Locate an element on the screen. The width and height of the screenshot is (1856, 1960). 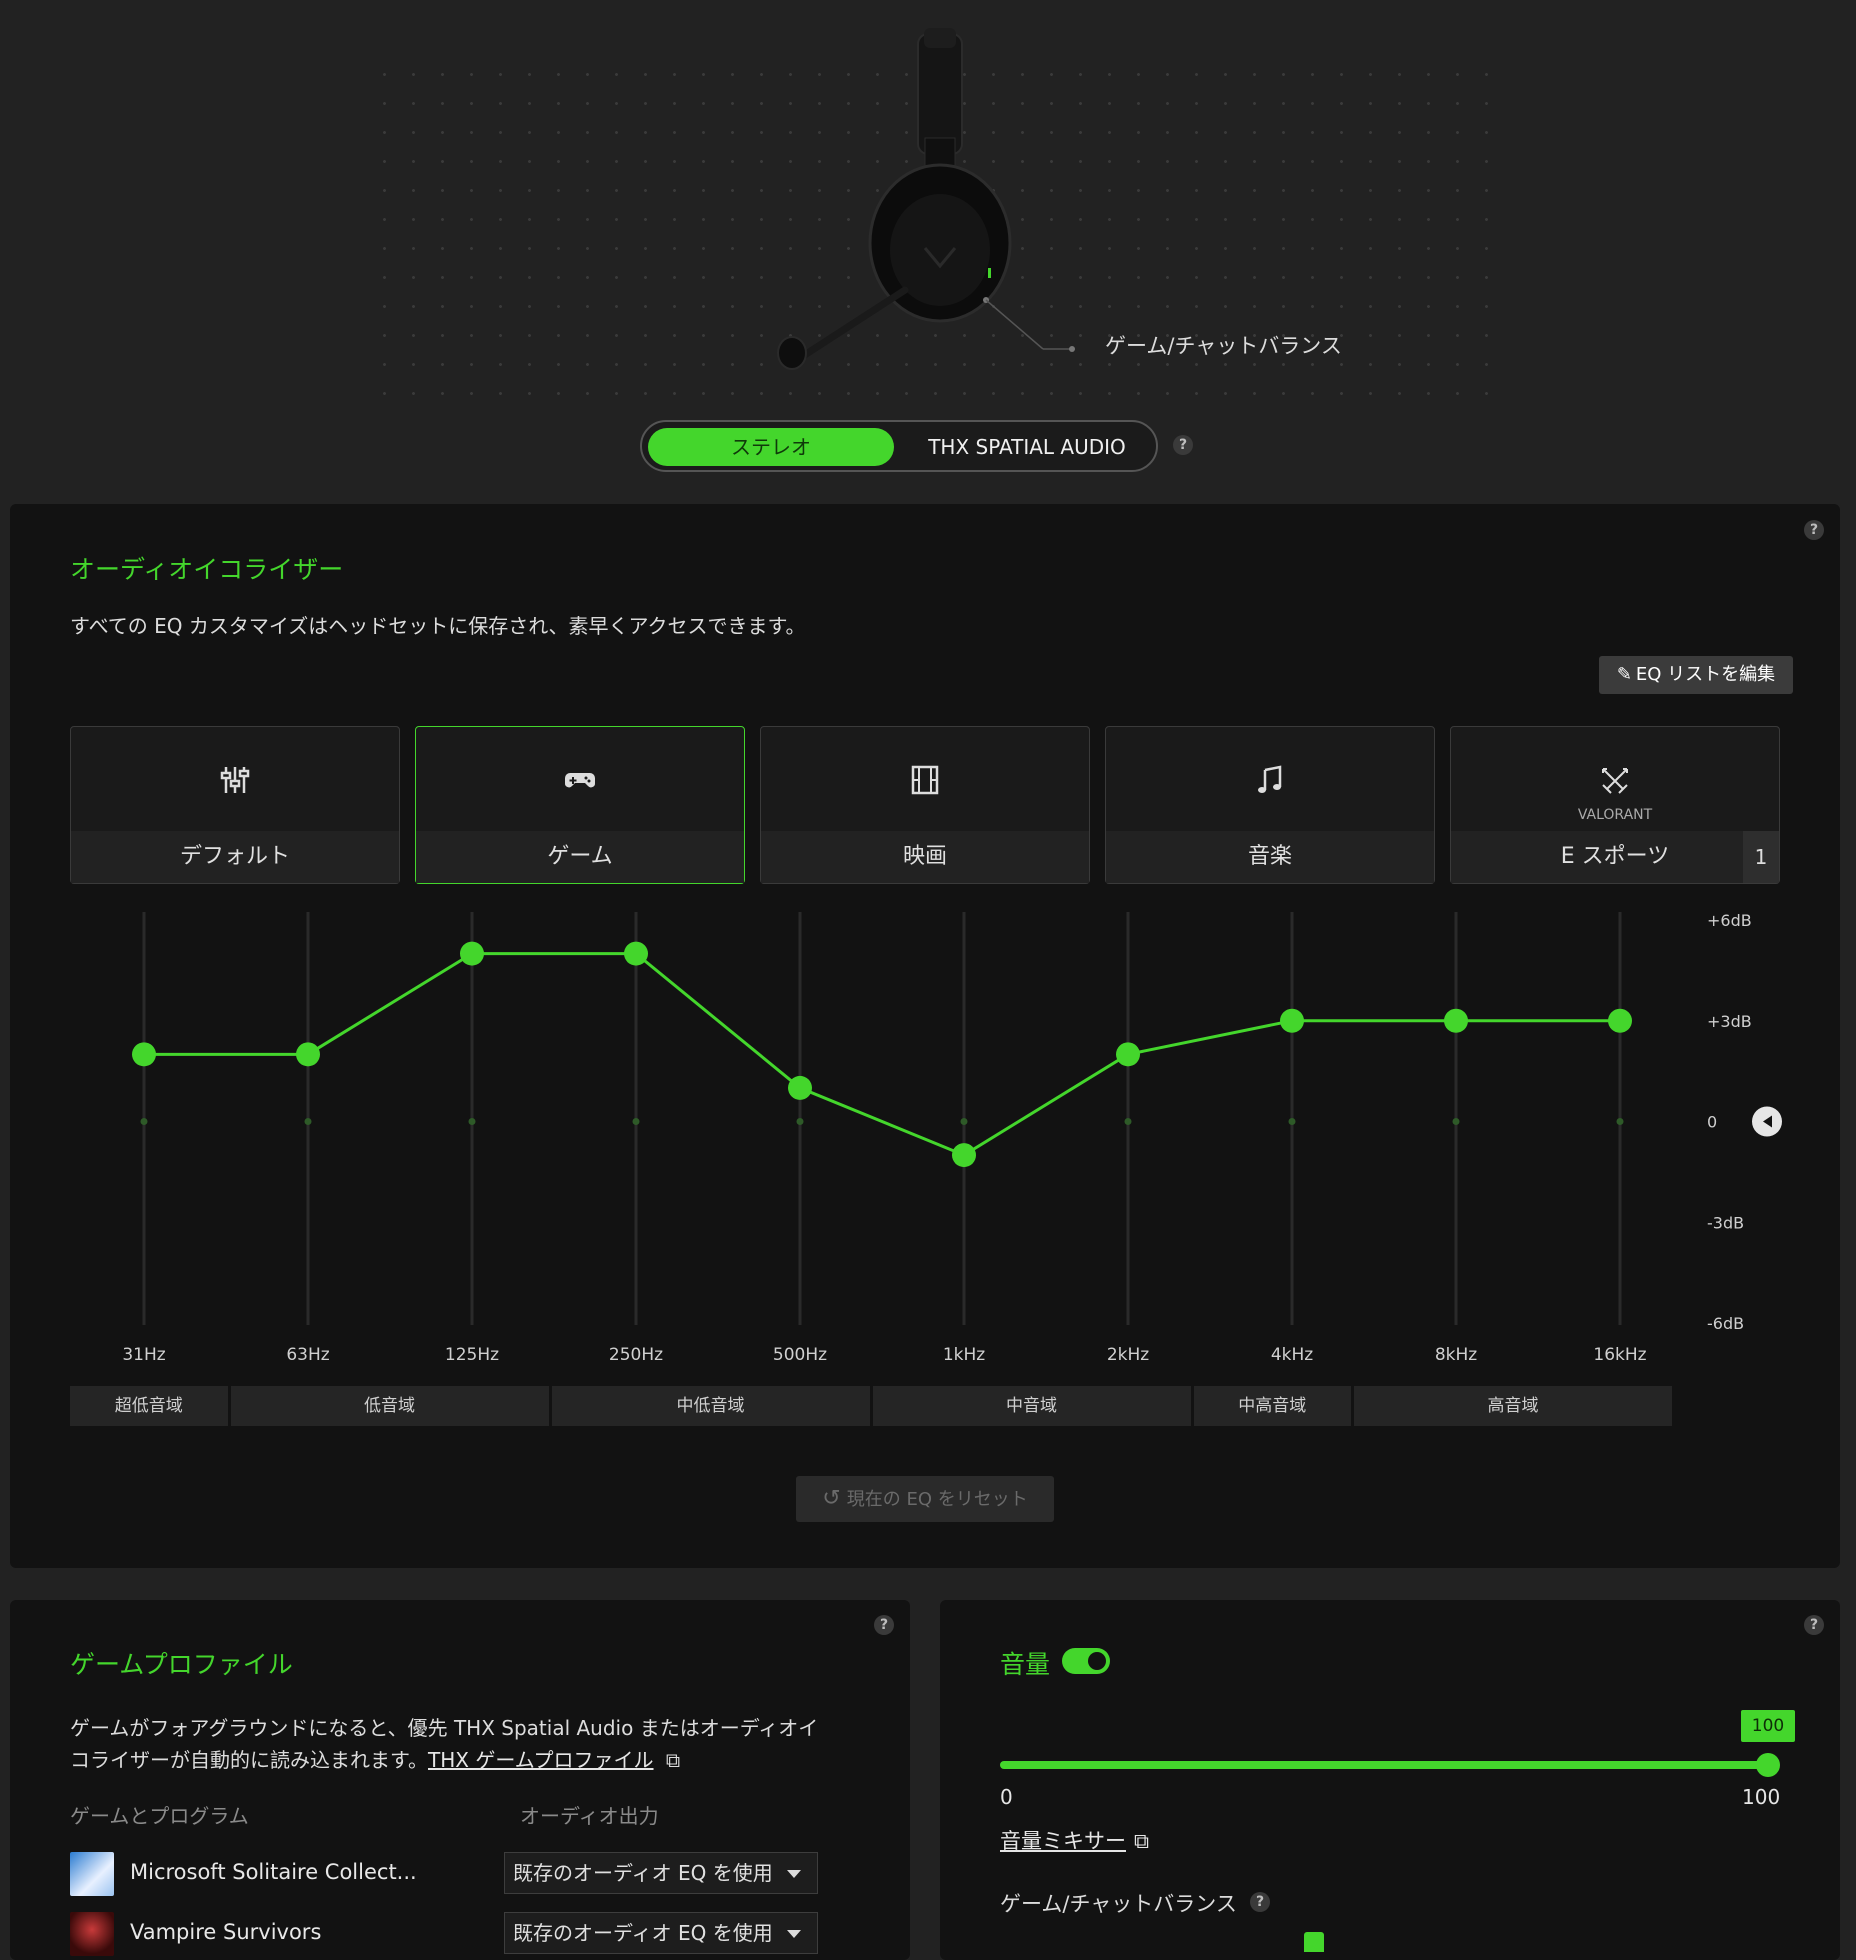
eq-band-label: 高音域 is located at coordinates (1513, 1406).